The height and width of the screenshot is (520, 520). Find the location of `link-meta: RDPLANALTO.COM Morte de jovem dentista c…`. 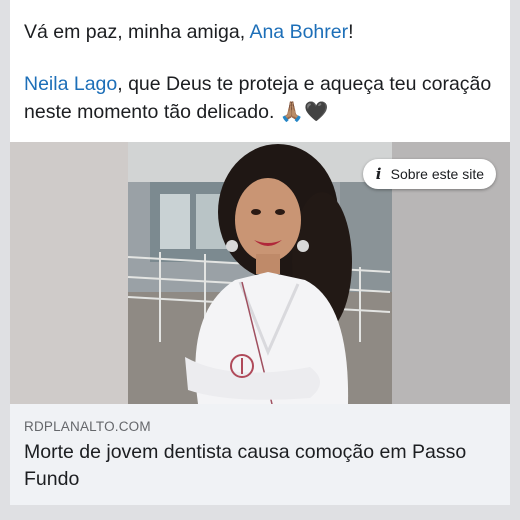

link-meta: RDPLANALTO.COM Morte de jovem dentista c… is located at coordinates (259, 455).